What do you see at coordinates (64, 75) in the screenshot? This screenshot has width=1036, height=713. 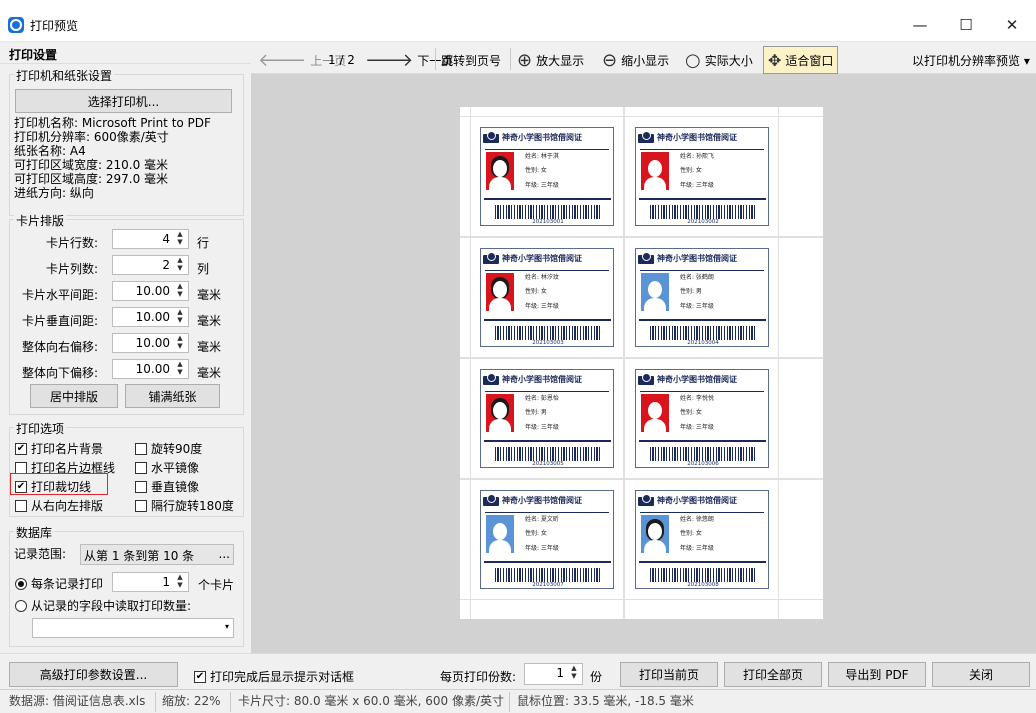 I see `group-title: 打印机和纸张设置` at bounding box center [64, 75].